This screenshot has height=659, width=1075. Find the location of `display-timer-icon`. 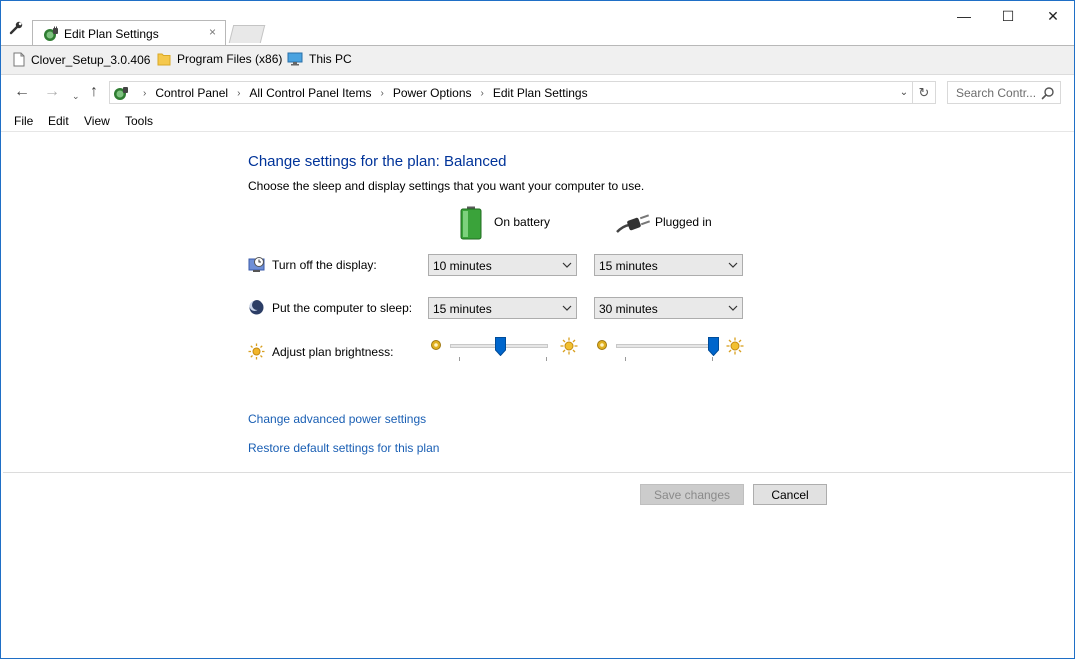

display-timer-icon is located at coordinates (256, 264).